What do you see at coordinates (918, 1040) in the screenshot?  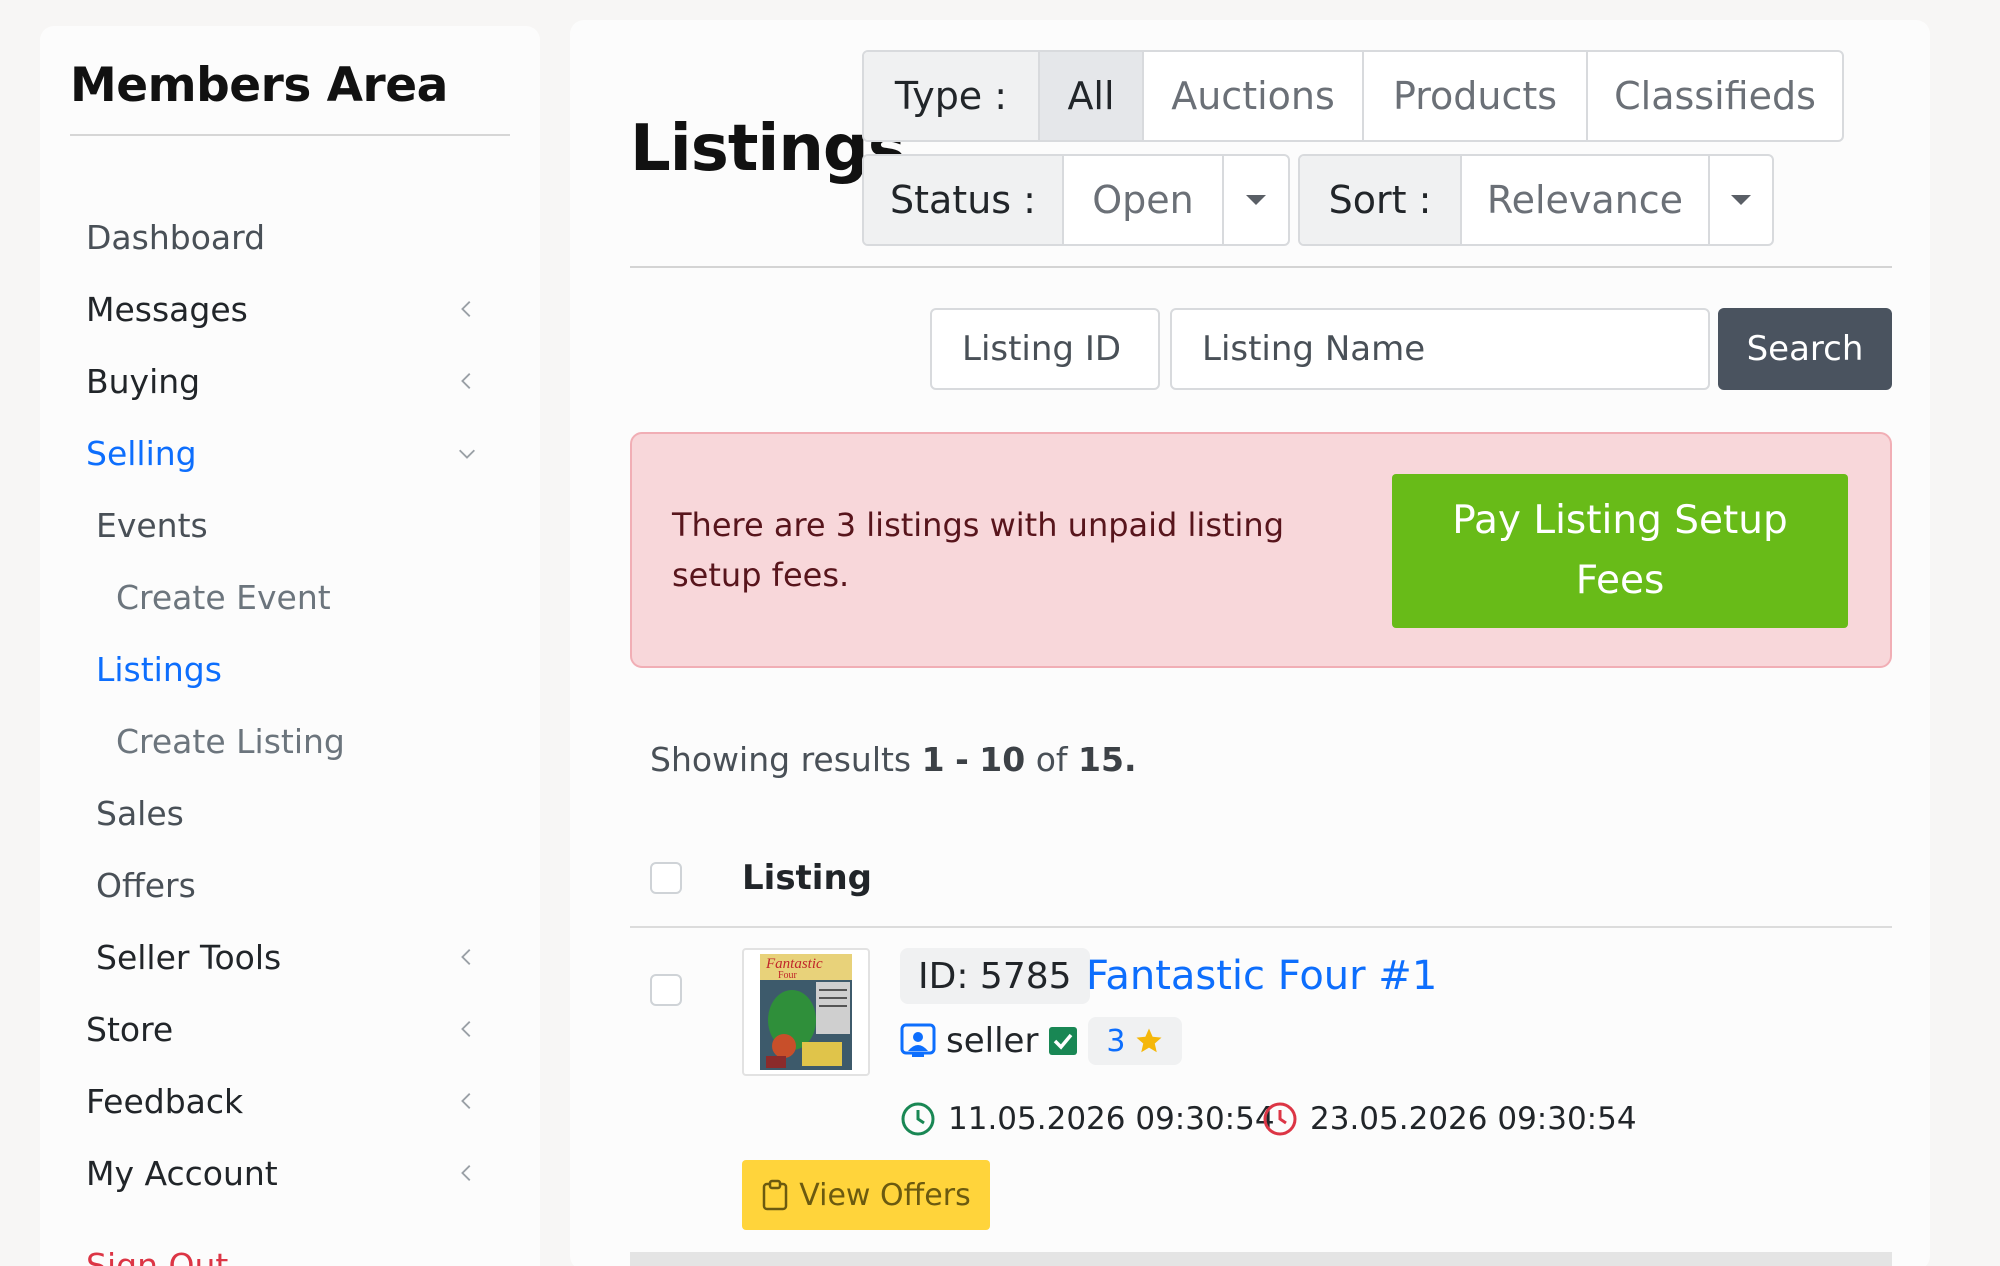 I see `user-badge-icon` at bounding box center [918, 1040].